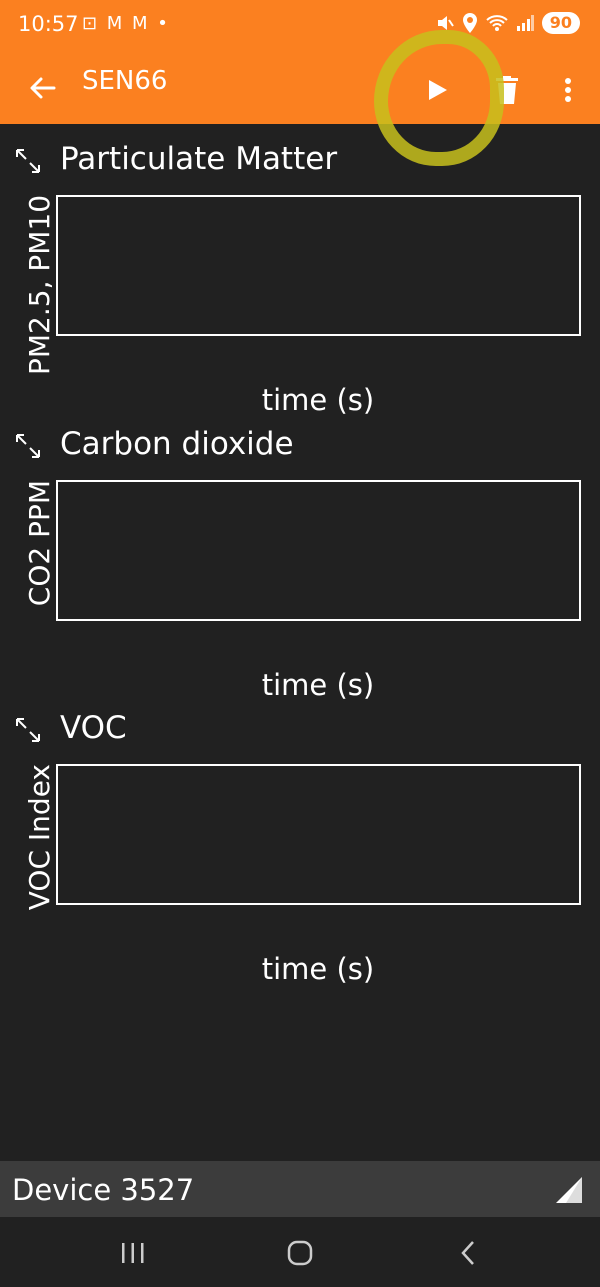  Describe the element at coordinates (39, 837) in the screenshot. I see `y-axis-label: VOC Index` at that location.